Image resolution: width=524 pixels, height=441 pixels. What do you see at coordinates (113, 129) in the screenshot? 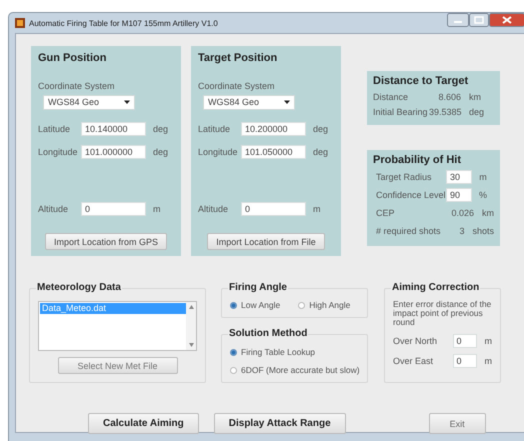
I see `text-field: 10.140000` at bounding box center [113, 129].